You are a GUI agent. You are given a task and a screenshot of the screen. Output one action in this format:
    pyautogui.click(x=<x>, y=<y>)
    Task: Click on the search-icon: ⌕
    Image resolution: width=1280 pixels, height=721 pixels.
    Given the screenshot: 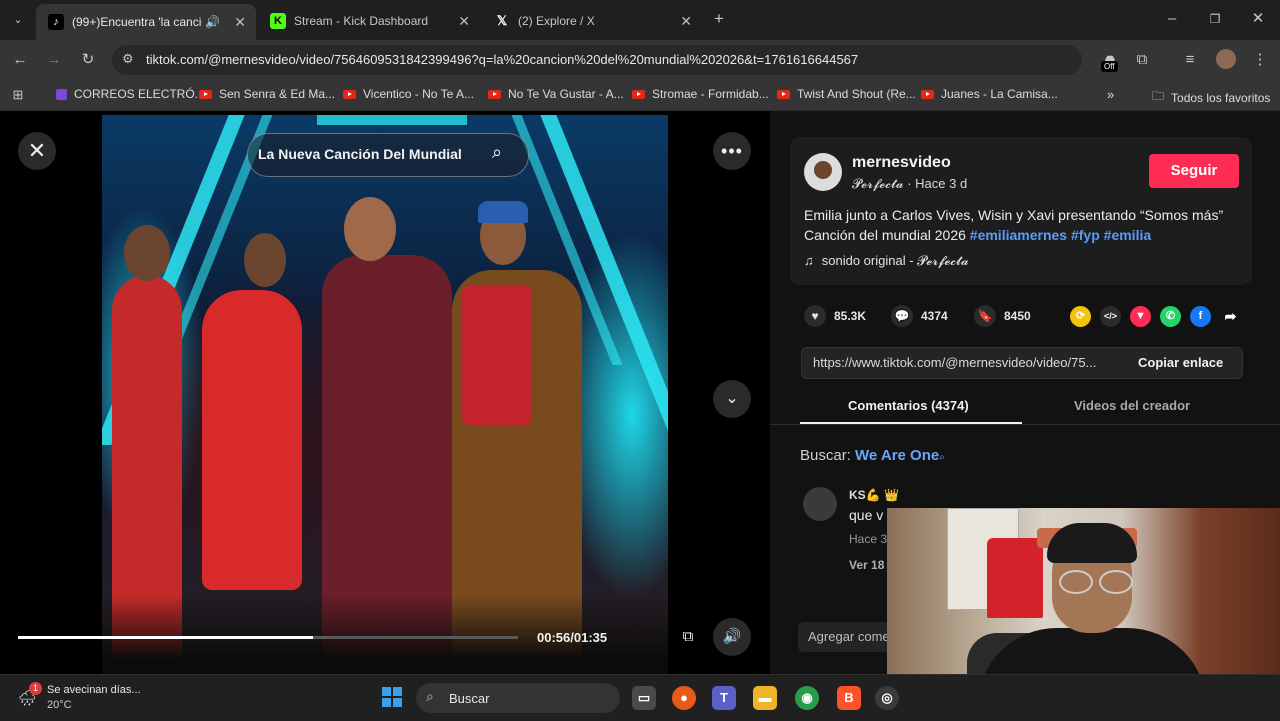 What is the action you would take?
    pyautogui.click(x=497, y=152)
    